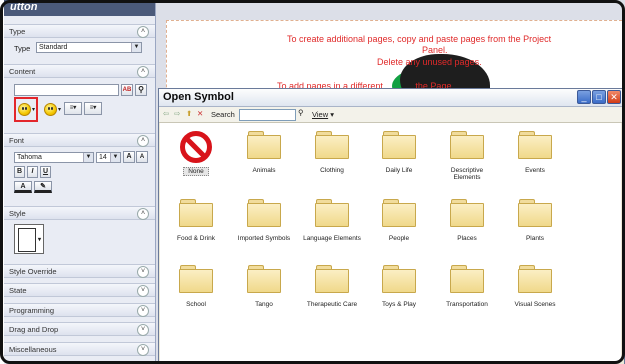 Image resolution: width=625 pixels, height=364 pixels. I want to click on symbol-item: Events, so click(535, 152).